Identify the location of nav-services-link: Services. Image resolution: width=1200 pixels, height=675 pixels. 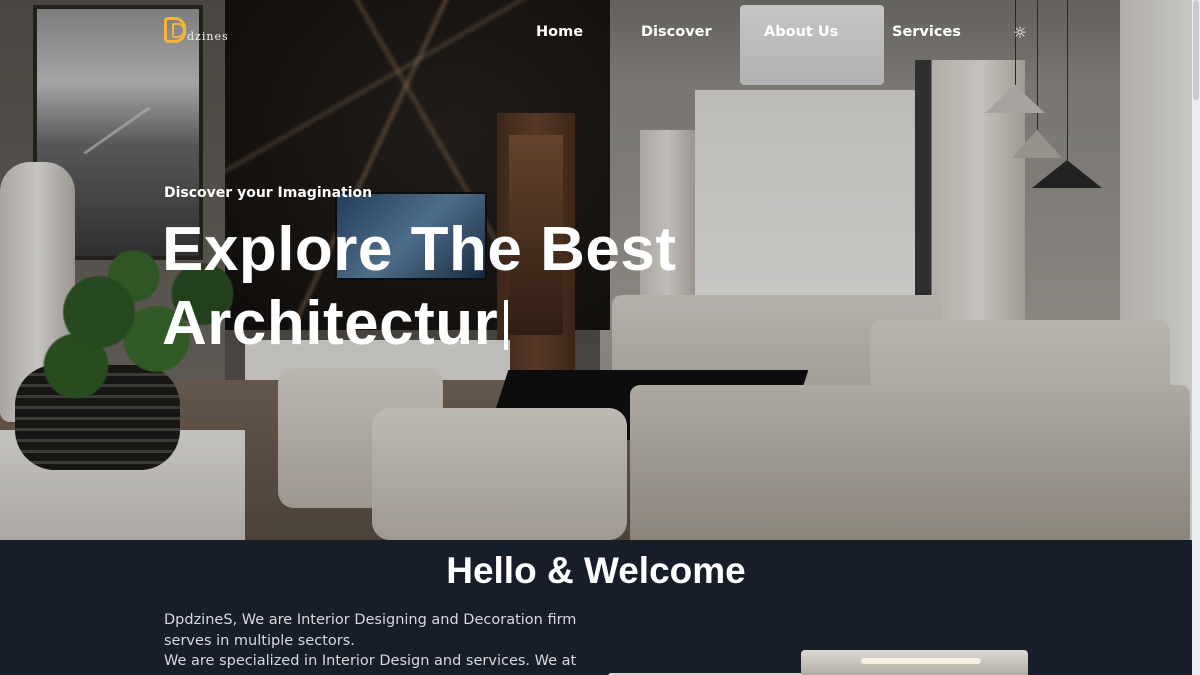
(926, 32).